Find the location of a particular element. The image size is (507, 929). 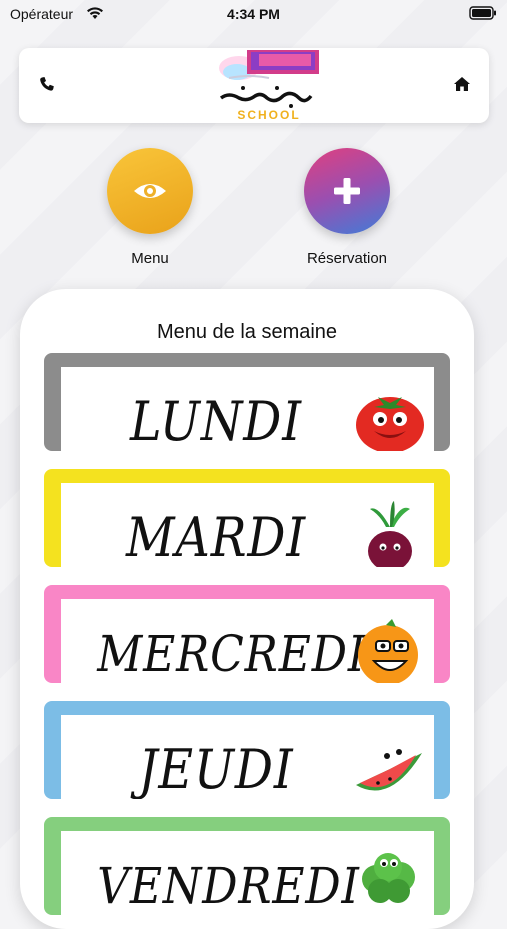

day-card-vendredi: VENDREDI is located at coordinates (247, 866).